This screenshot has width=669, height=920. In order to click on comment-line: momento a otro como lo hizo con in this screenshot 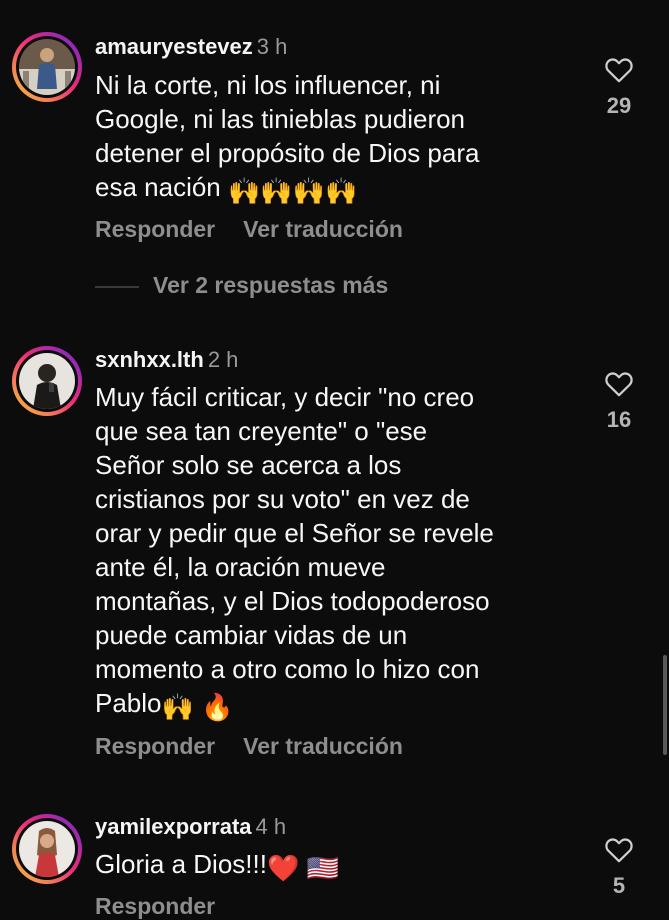, I will do `click(287, 669)`.